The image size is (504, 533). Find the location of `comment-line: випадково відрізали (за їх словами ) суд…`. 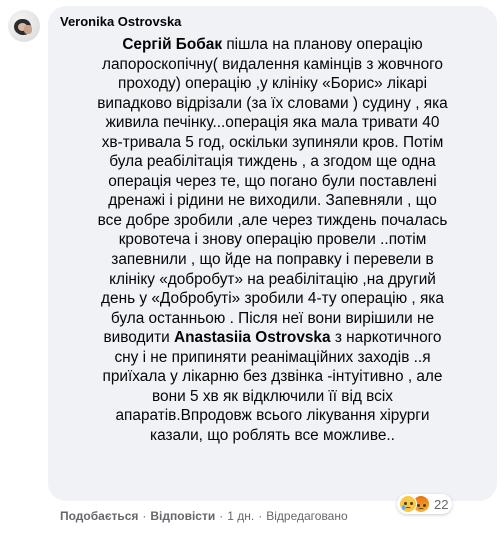

comment-line: випадково відрізали (за їх словами ) суд… is located at coordinates (272, 104).